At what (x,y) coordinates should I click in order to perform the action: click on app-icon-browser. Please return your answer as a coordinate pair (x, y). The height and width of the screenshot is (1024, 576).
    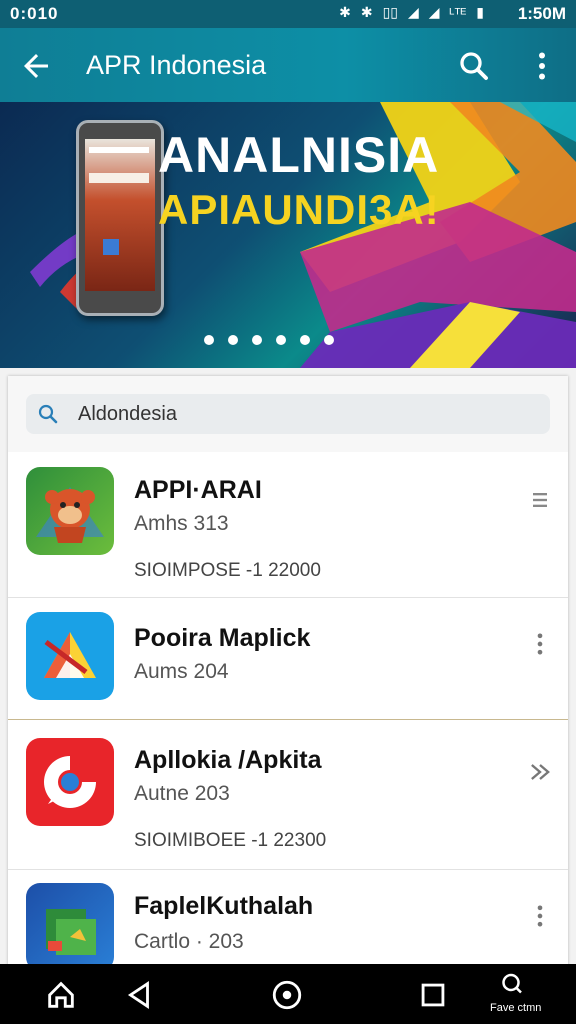
    Looking at the image, I should click on (70, 782).